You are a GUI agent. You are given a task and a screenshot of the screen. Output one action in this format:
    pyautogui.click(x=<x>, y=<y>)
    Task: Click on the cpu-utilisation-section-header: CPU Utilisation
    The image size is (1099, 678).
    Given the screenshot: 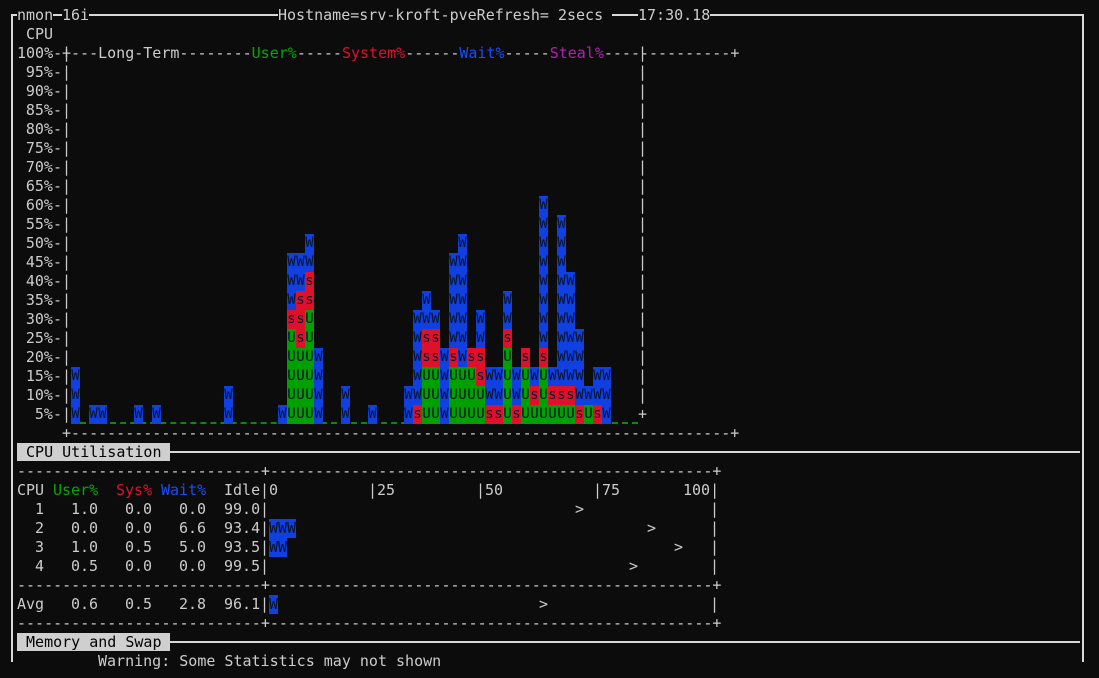 What is the action you would take?
    pyautogui.click(x=93, y=452)
    